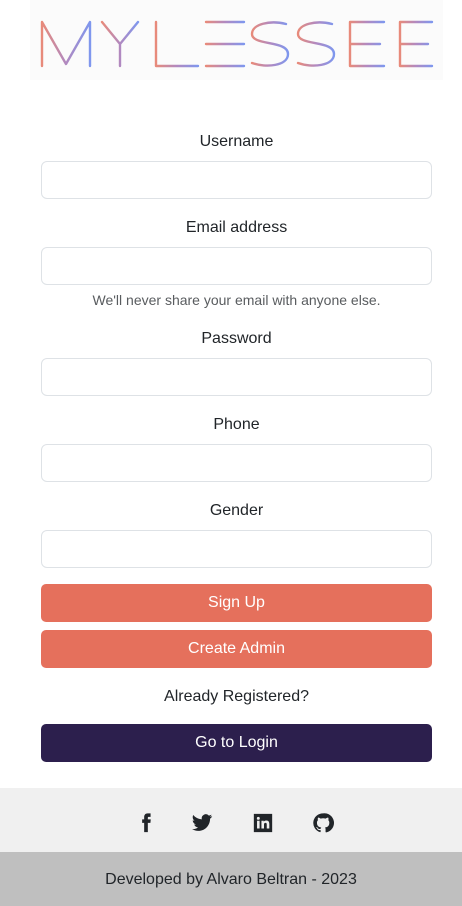 The width and height of the screenshot is (462, 906). I want to click on phone-input, so click(236, 463).